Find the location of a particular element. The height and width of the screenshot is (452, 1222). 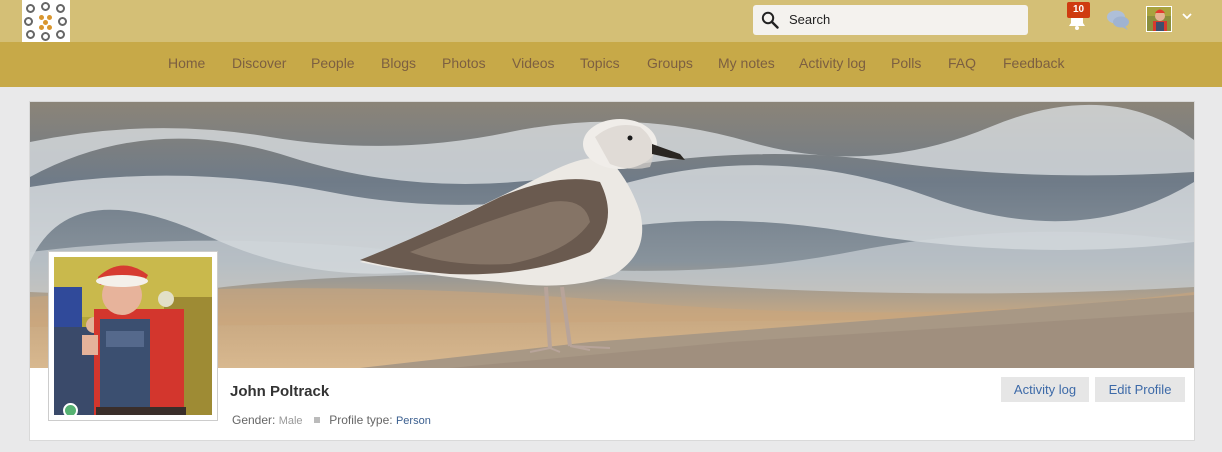

notification-count-badge: 10 is located at coordinates (1078, 10).